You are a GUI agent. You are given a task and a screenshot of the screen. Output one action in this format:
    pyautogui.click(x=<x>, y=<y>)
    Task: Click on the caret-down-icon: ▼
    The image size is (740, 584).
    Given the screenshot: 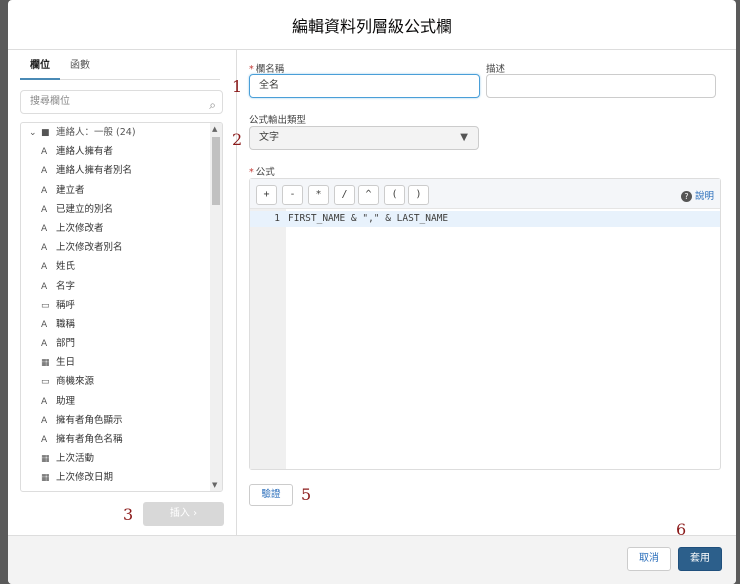 What is the action you would take?
    pyautogui.click(x=464, y=137)
    